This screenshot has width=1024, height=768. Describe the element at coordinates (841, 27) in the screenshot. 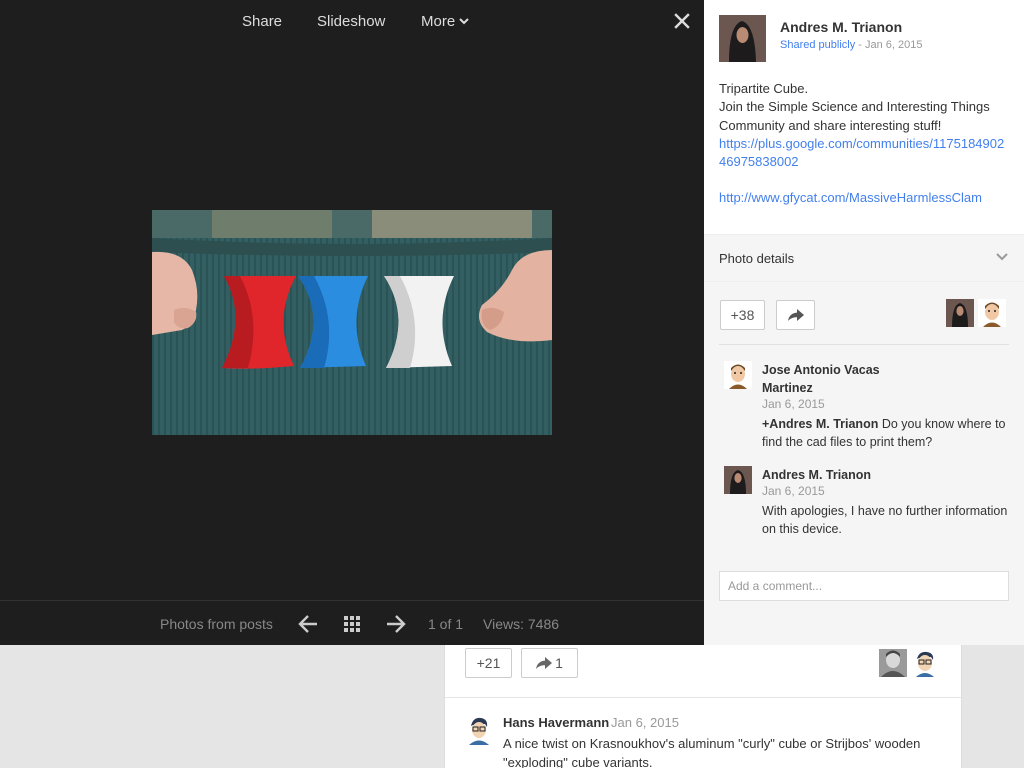

I see `post-author-name: Andres M. Trianon` at that location.